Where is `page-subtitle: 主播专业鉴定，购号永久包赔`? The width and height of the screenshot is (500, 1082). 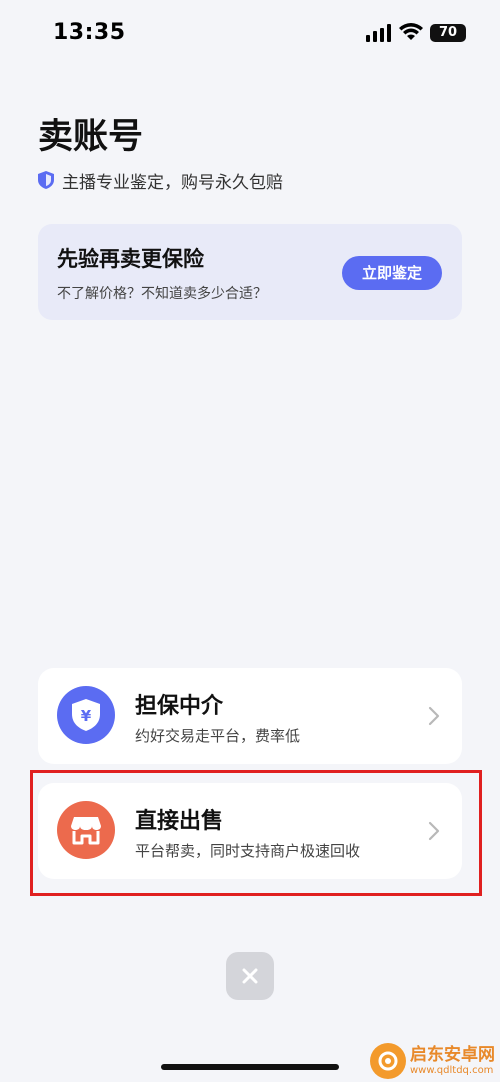
page-subtitle: 主播专业鉴定，购号永久包赔 is located at coordinates (172, 182).